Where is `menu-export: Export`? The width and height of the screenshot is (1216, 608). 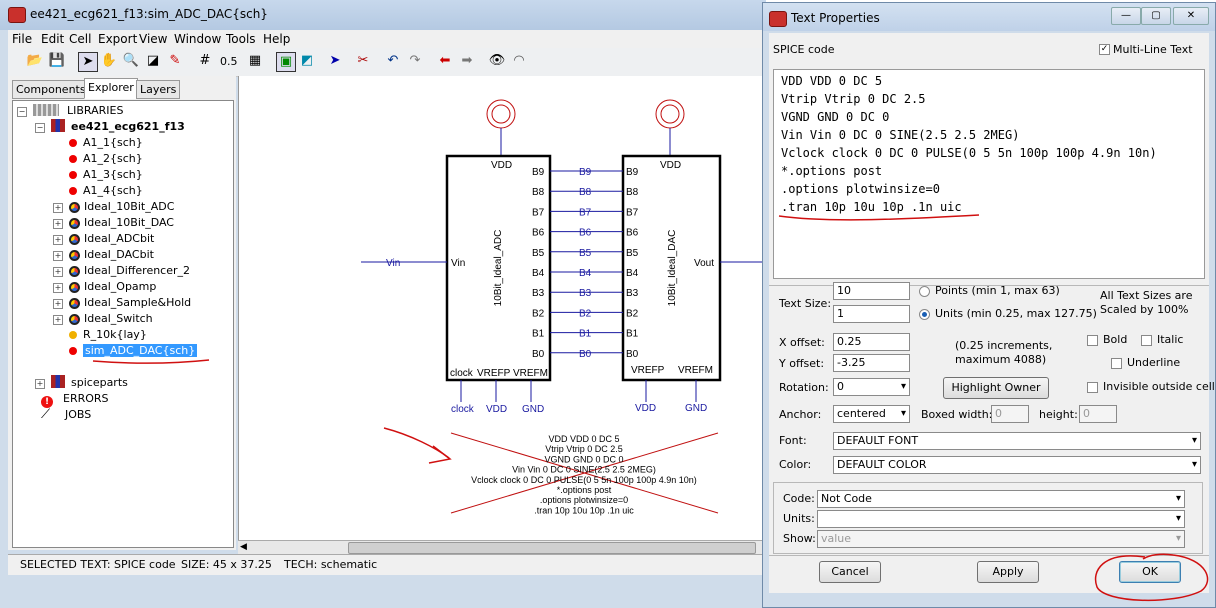
menu-export: Export is located at coordinates (117, 39).